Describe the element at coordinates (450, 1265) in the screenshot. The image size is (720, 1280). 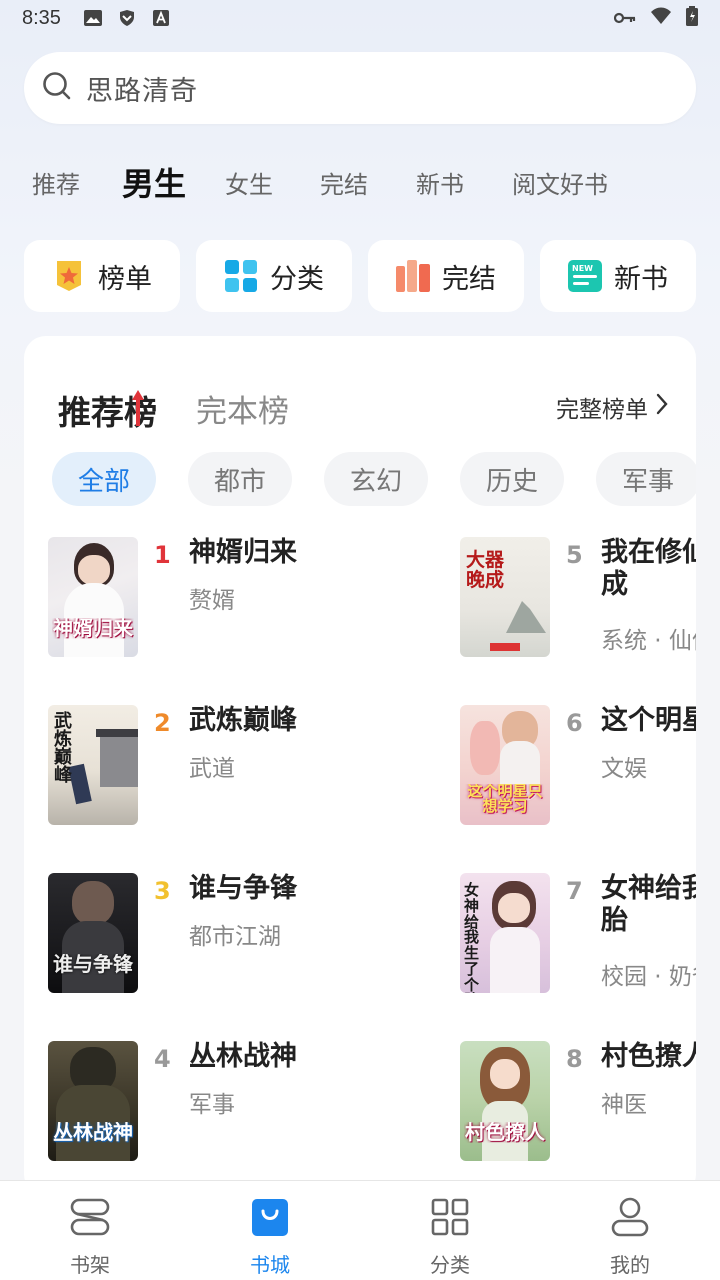
I see `nav-label: 分类` at that location.